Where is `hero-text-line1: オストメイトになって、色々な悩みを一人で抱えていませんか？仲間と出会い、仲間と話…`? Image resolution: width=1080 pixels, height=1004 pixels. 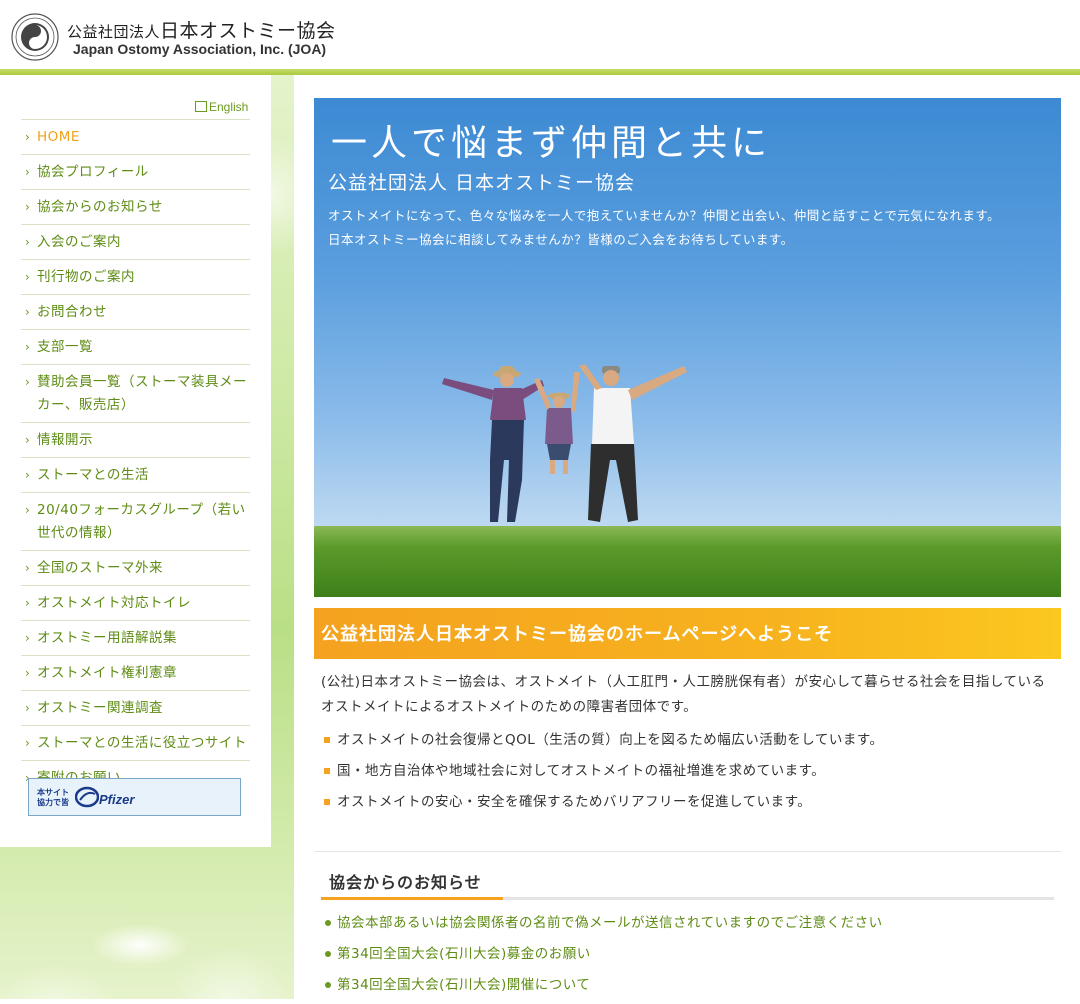 hero-text-line1: オストメイトになって、色々な悩みを一人で抱えていませんか？仲間と出会い、仲間と話… is located at coordinates (664, 215).